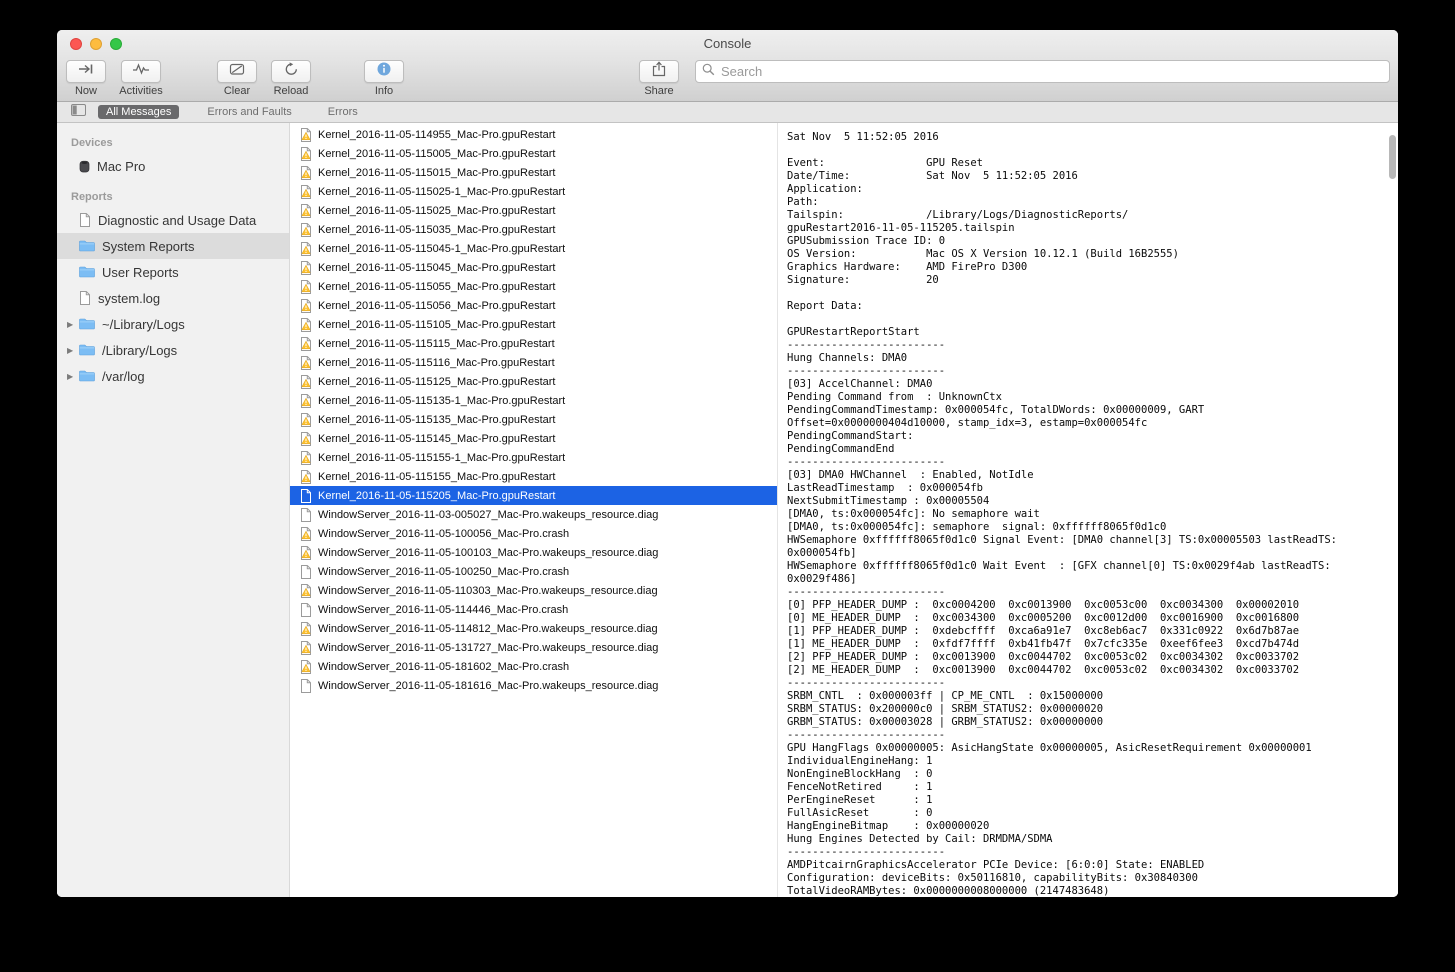  I want to click on activities-button: Activities, so click(141, 78).